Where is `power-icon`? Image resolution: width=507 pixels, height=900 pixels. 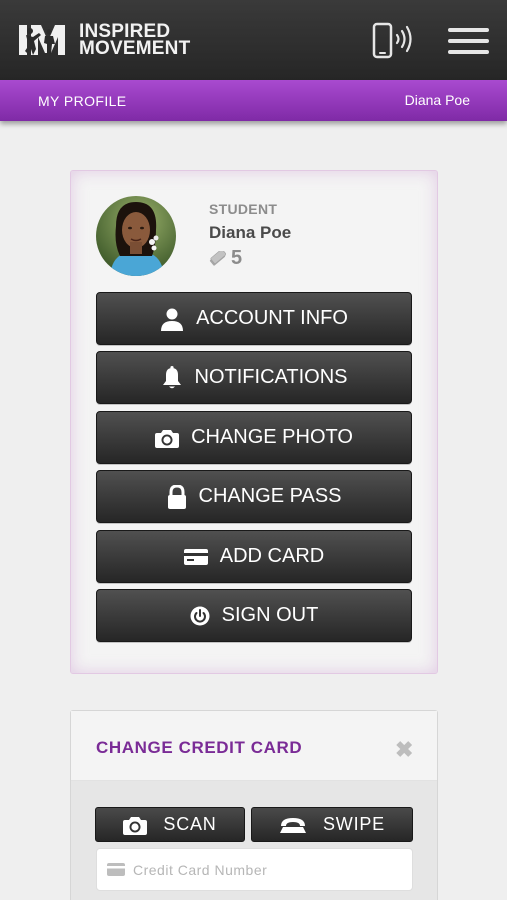 power-icon is located at coordinates (200, 615).